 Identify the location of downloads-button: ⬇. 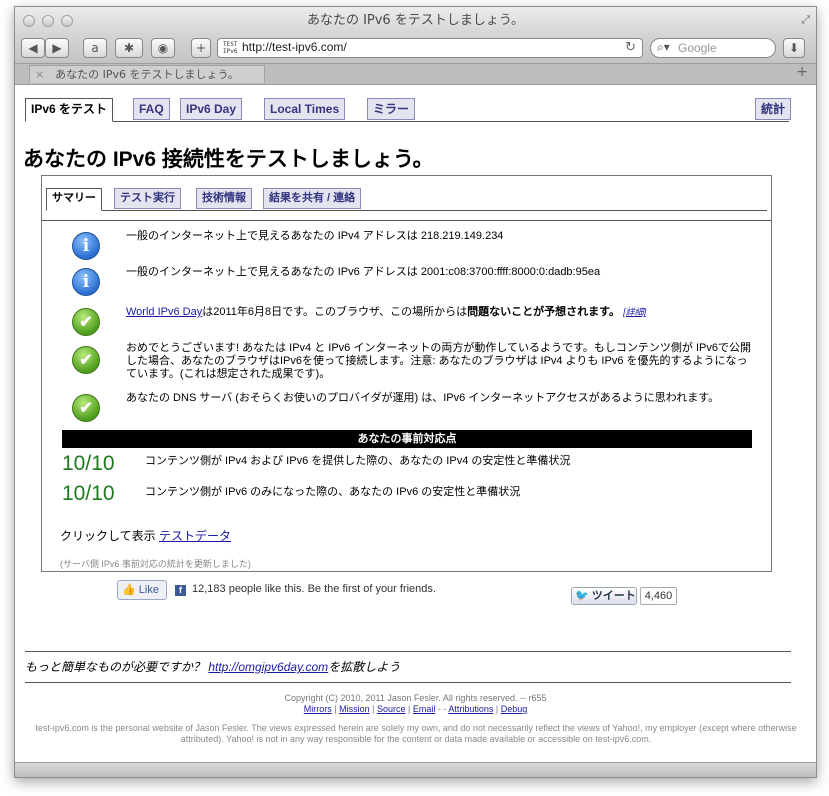
(794, 48).